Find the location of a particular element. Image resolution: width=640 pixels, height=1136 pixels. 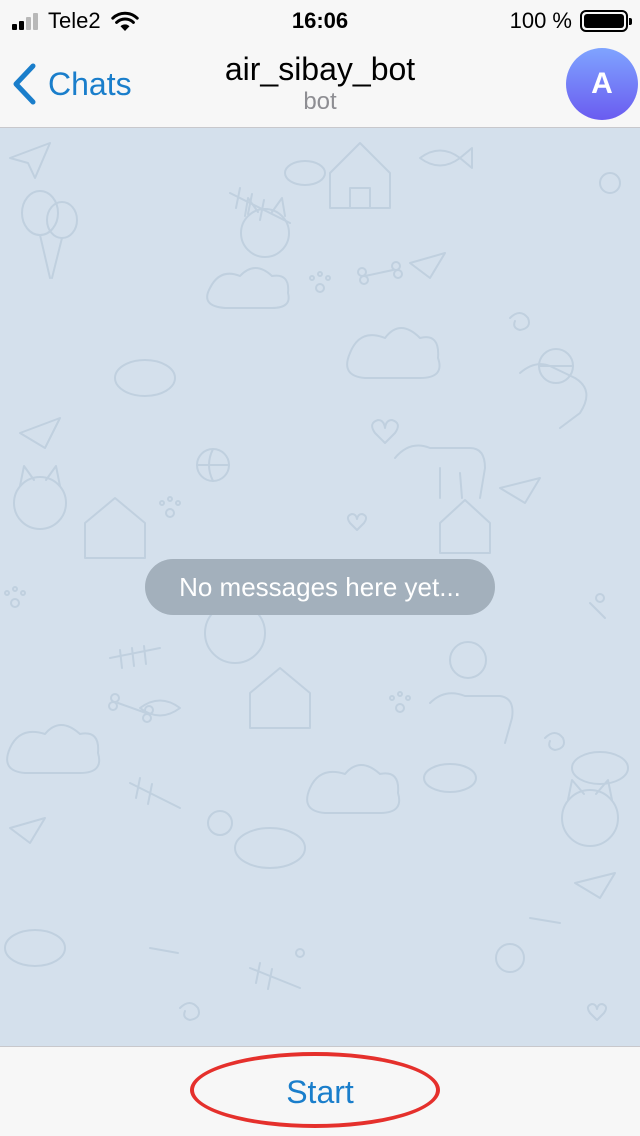

avatar-initial: A is located at coordinates (602, 83).